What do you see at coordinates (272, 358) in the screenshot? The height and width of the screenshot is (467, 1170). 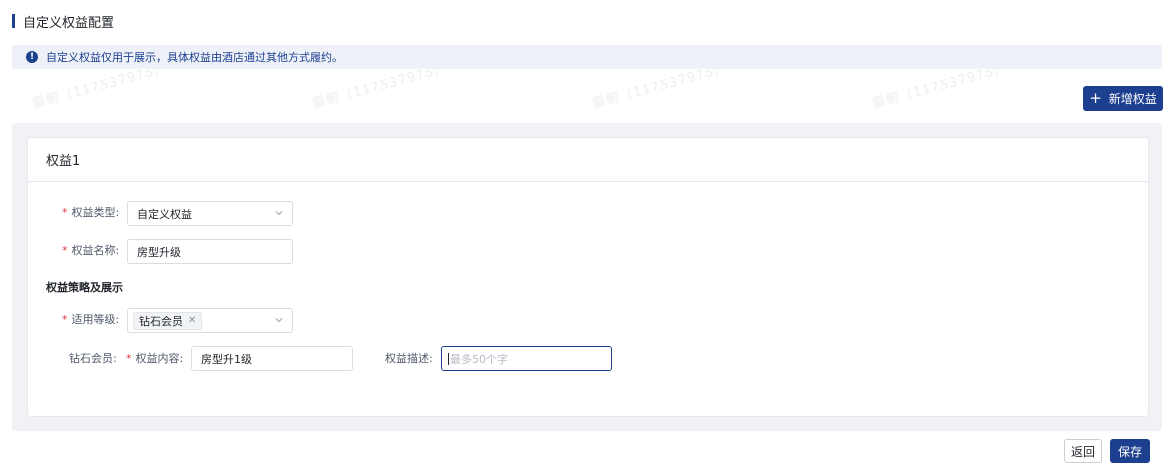 I see `benefit-content-input: 房型升1级` at bounding box center [272, 358].